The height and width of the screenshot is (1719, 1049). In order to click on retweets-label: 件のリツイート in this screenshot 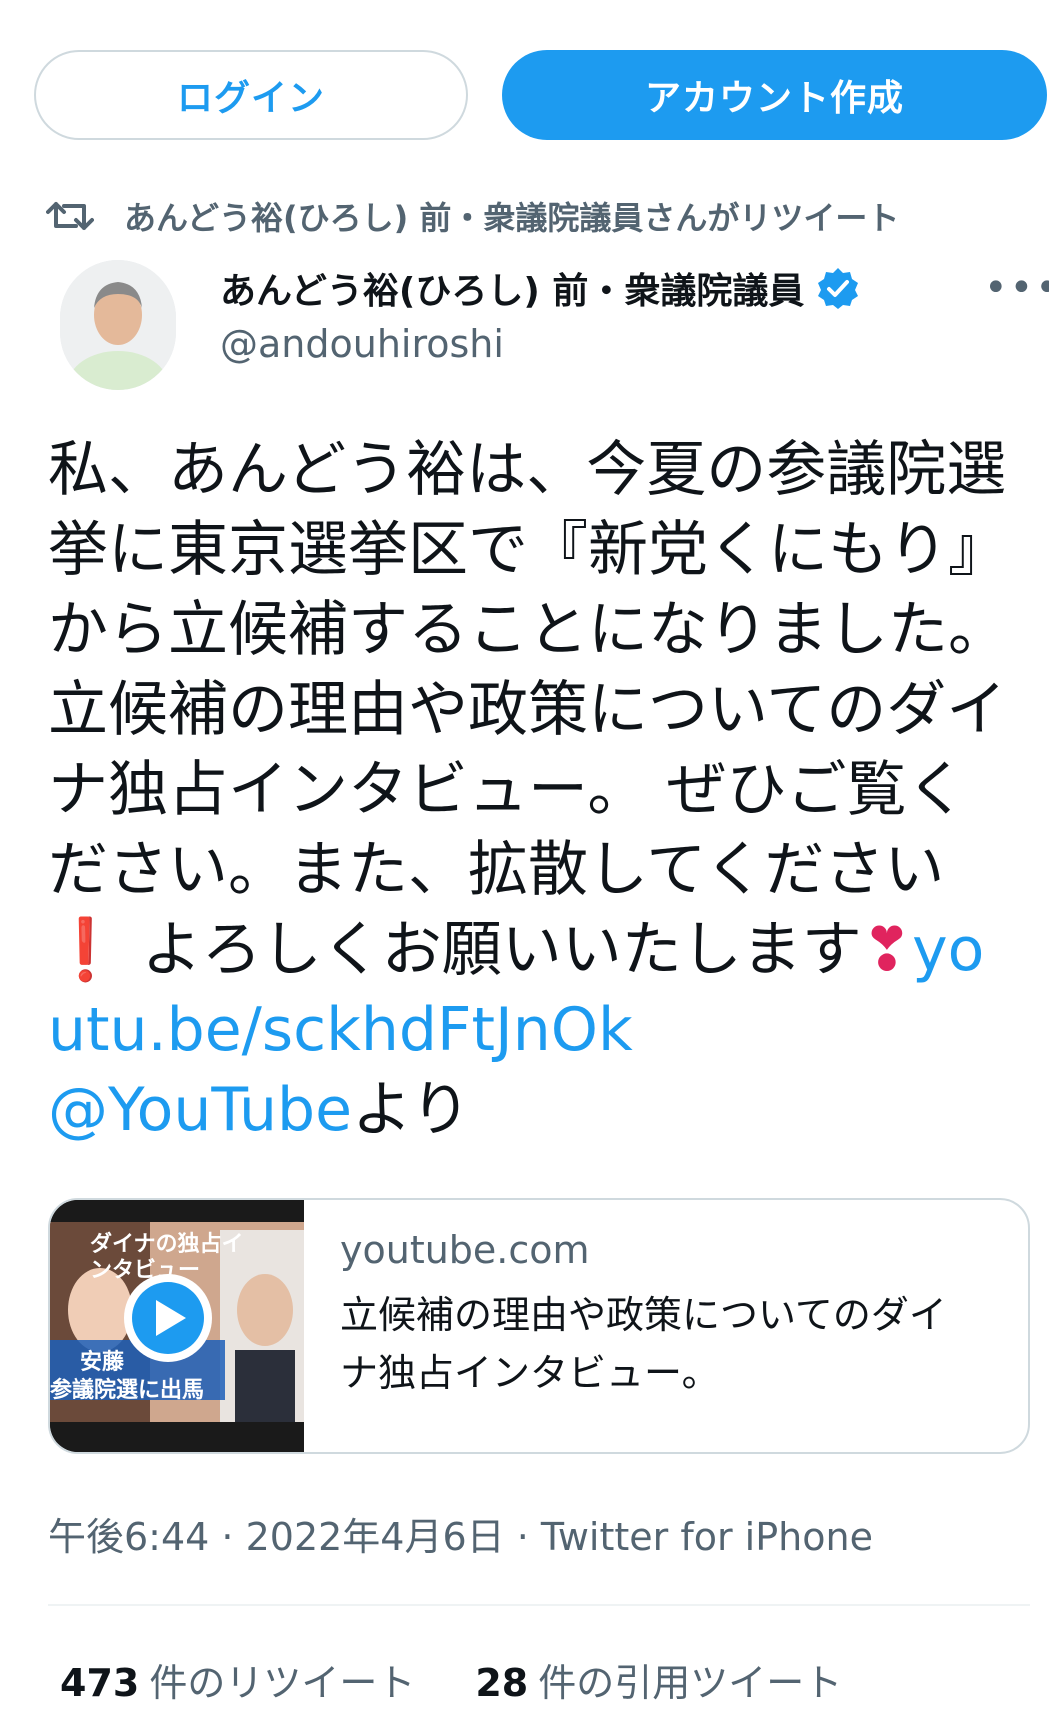, I will do `click(282, 1683)`.